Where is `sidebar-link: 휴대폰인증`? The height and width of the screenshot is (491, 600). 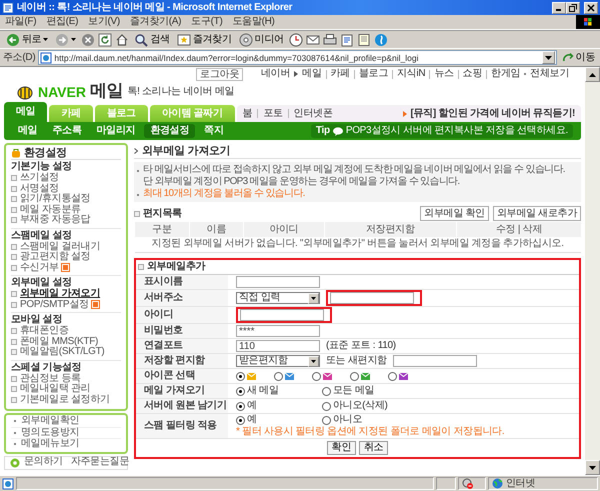 sidebar-link: 휴대폰인증 is located at coordinates (44, 331).